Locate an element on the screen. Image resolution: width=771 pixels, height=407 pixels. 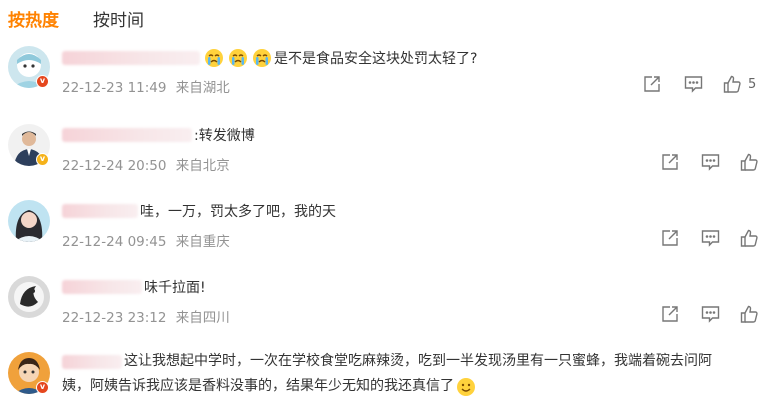
comment-date: 22-12-23 23:12 is located at coordinates (114, 318).